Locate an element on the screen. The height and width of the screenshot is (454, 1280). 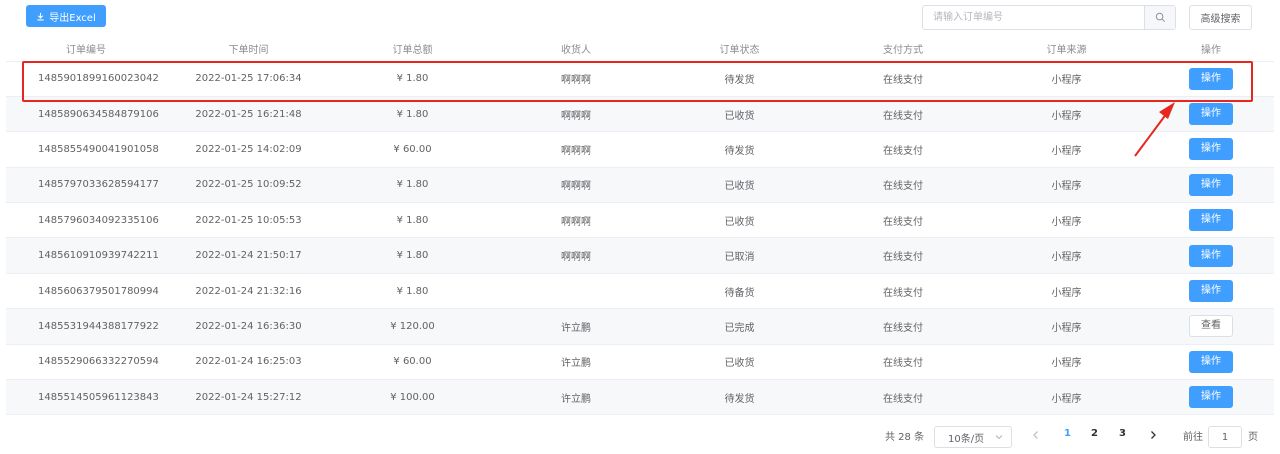
toolbar: 导出Excel 高级搜索 is located at coordinates (640, 18).